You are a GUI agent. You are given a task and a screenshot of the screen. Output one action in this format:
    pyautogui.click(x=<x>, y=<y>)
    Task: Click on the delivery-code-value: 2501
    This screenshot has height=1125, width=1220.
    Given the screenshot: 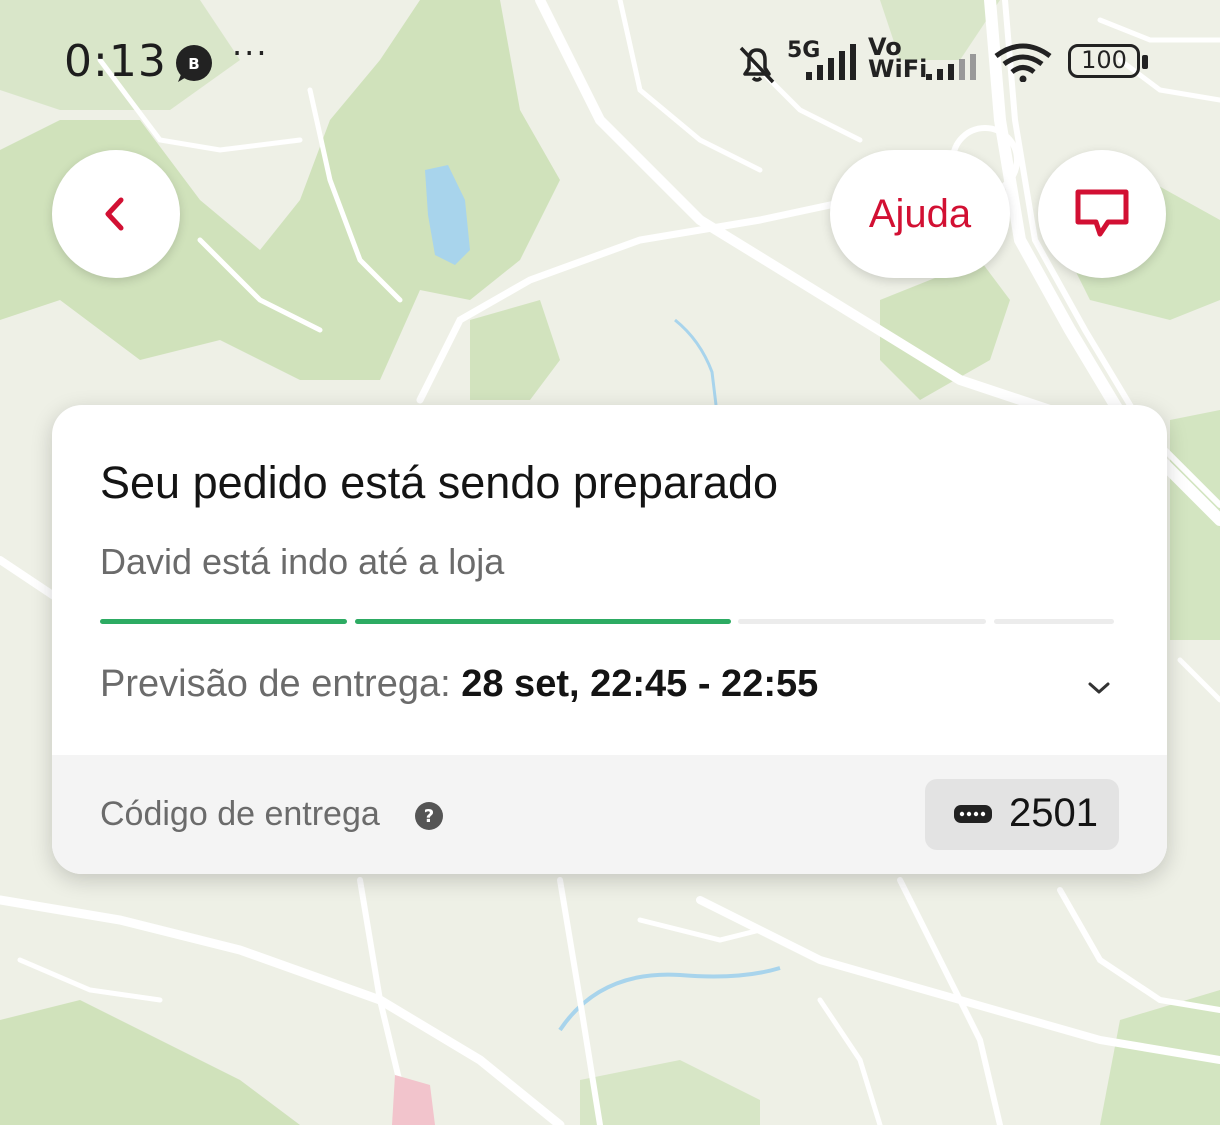 What is the action you would take?
    pyautogui.click(x=1053, y=813)
    